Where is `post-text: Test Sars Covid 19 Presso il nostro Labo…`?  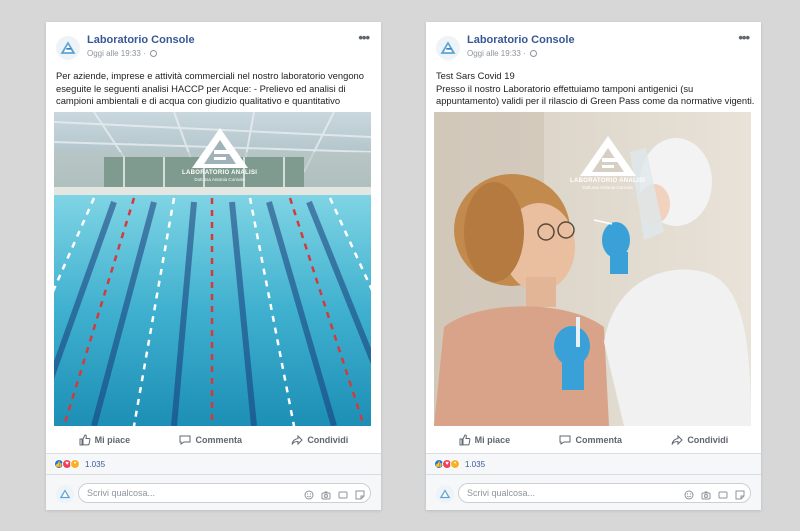 post-text: Test Sars Covid 19 Presso il nostro Labo… is located at coordinates (595, 89).